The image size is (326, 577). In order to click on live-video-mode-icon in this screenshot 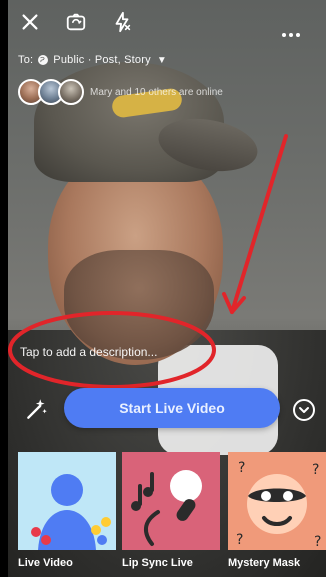, I will do `click(67, 501)`.